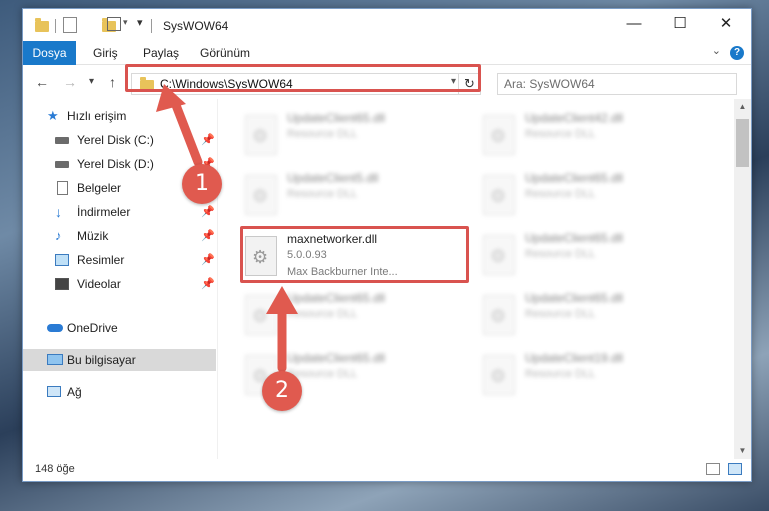  What do you see at coordinates (282, 391) in the screenshot?
I see `callout-badge-2: 2` at bounding box center [282, 391].